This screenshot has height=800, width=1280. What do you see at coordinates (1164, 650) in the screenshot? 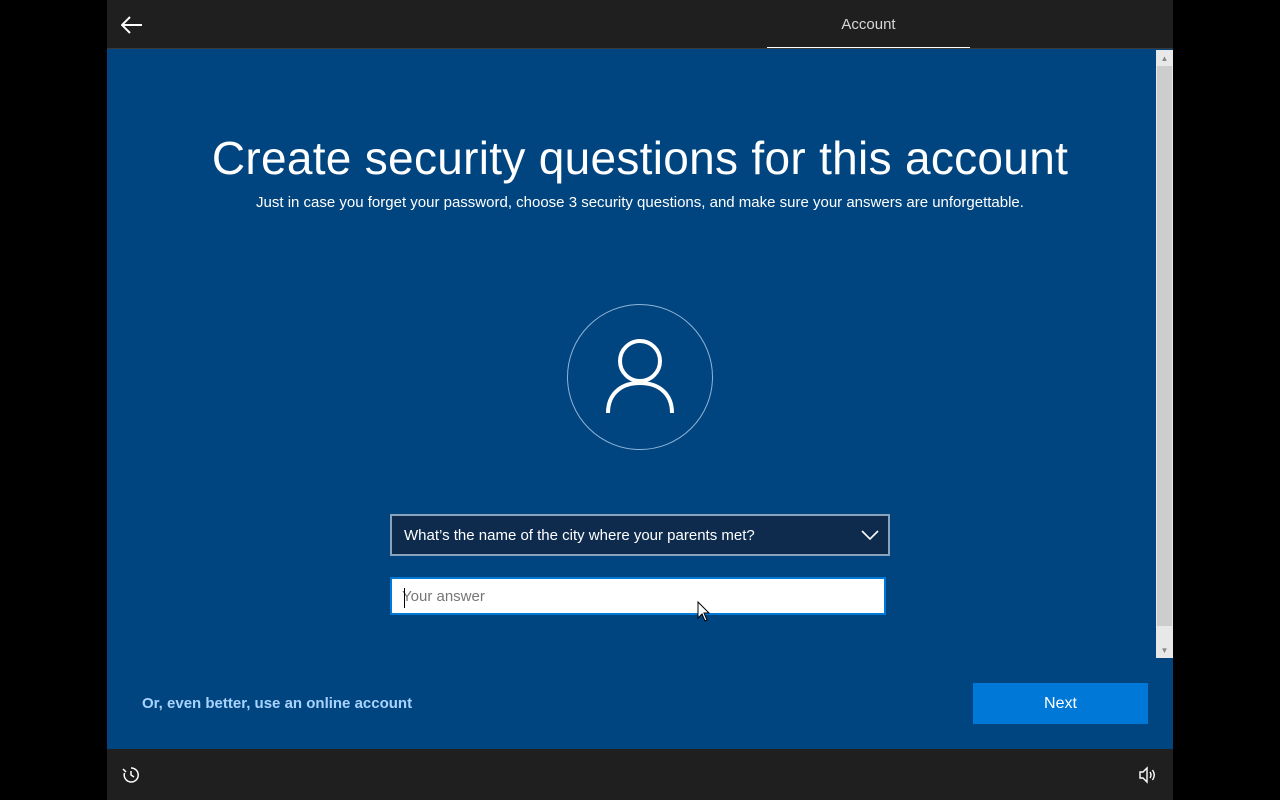
I see `scroll-down-arrow: ▼` at bounding box center [1164, 650].